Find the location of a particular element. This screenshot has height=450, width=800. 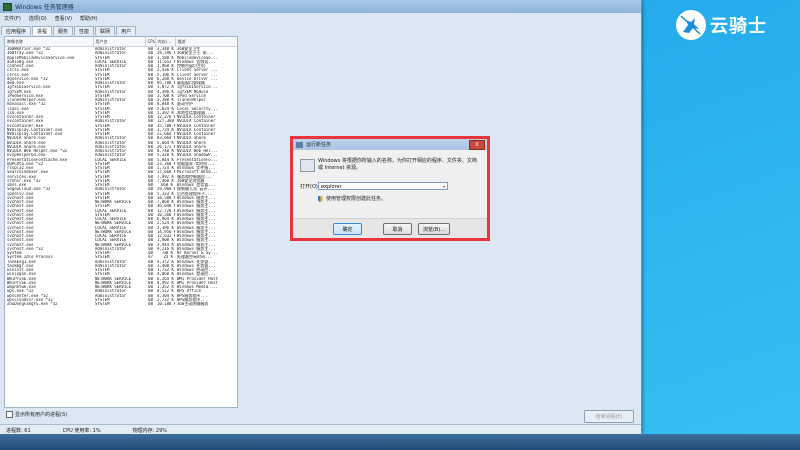

cell-cpu: 00 is located at coordinates (150, 304).